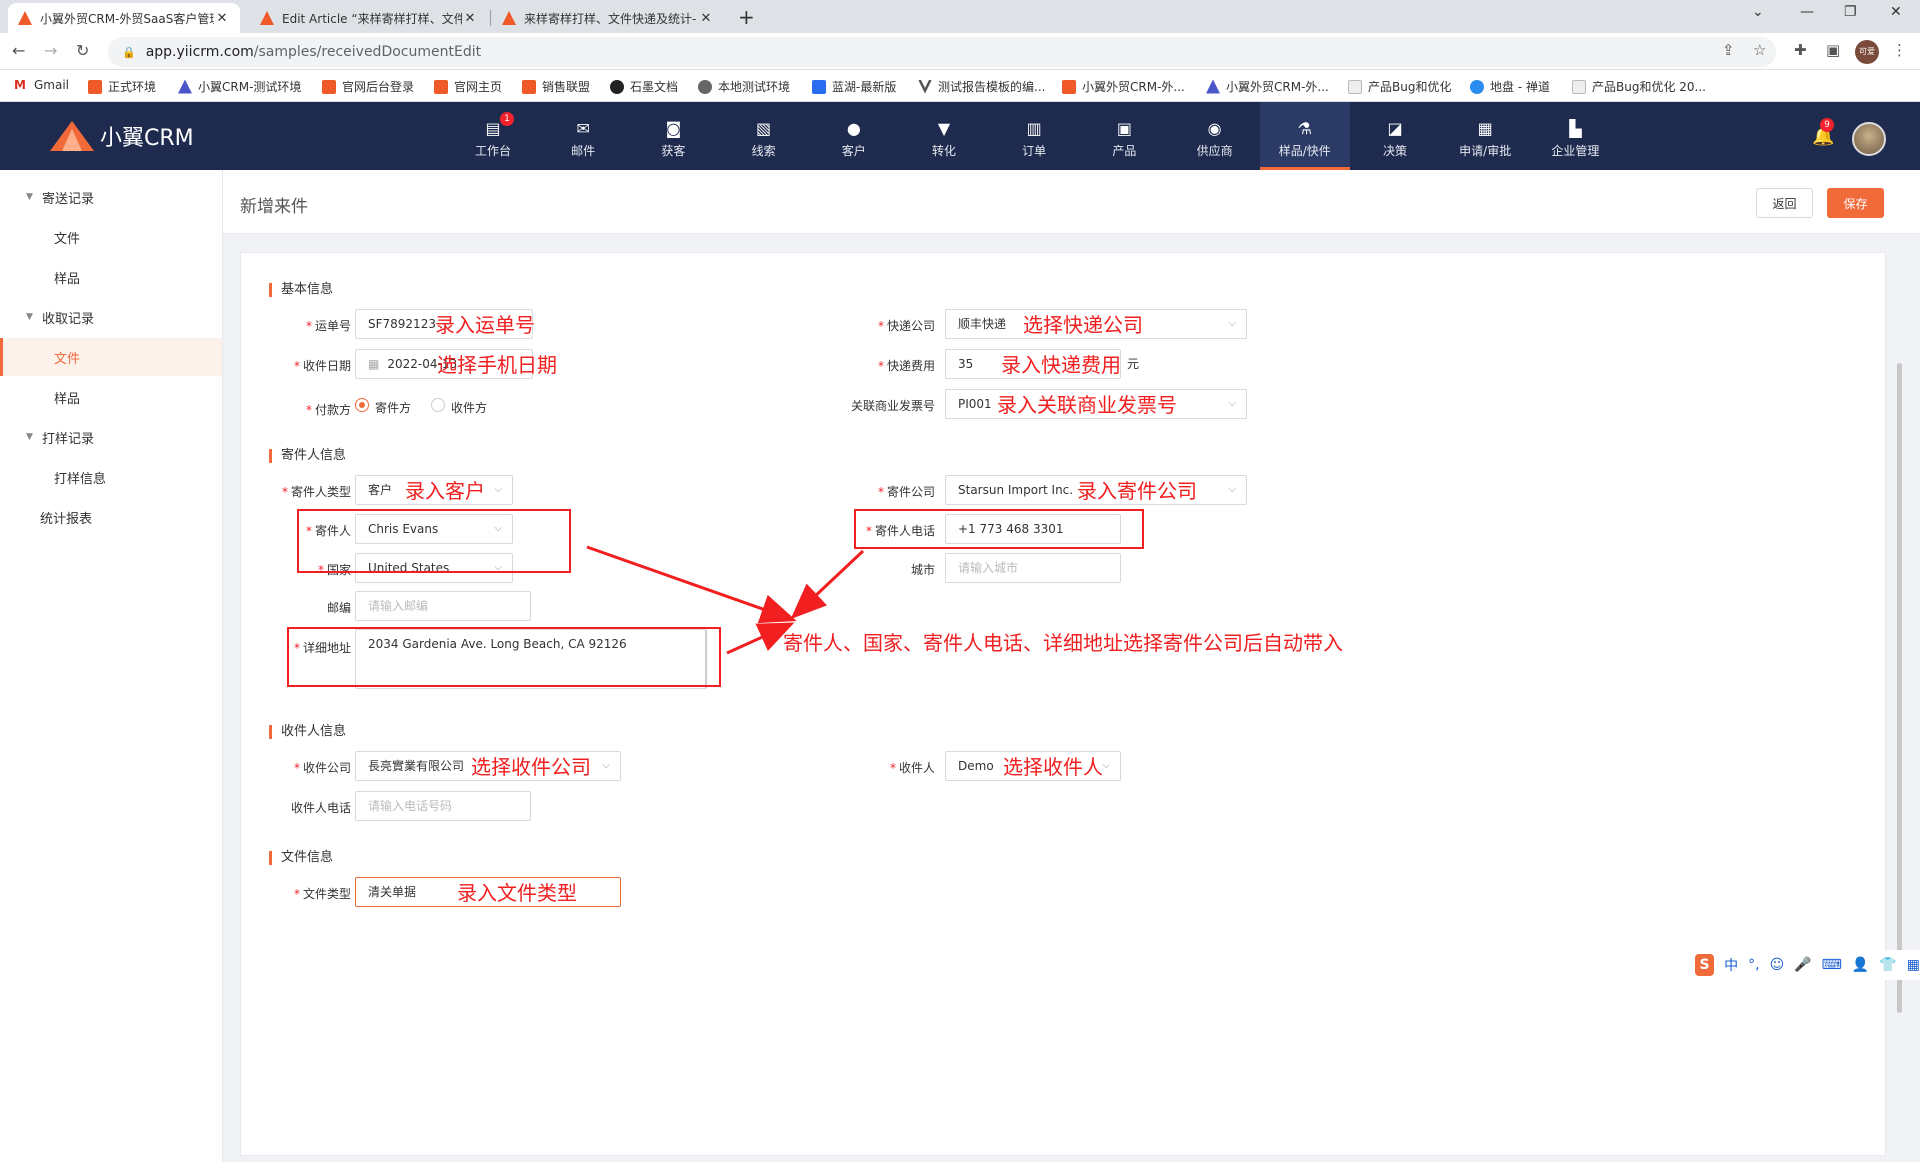  Describe the element at coordinates (111, 477) in the screenshot. I see `sidebar-item: 打样信息` at that location.